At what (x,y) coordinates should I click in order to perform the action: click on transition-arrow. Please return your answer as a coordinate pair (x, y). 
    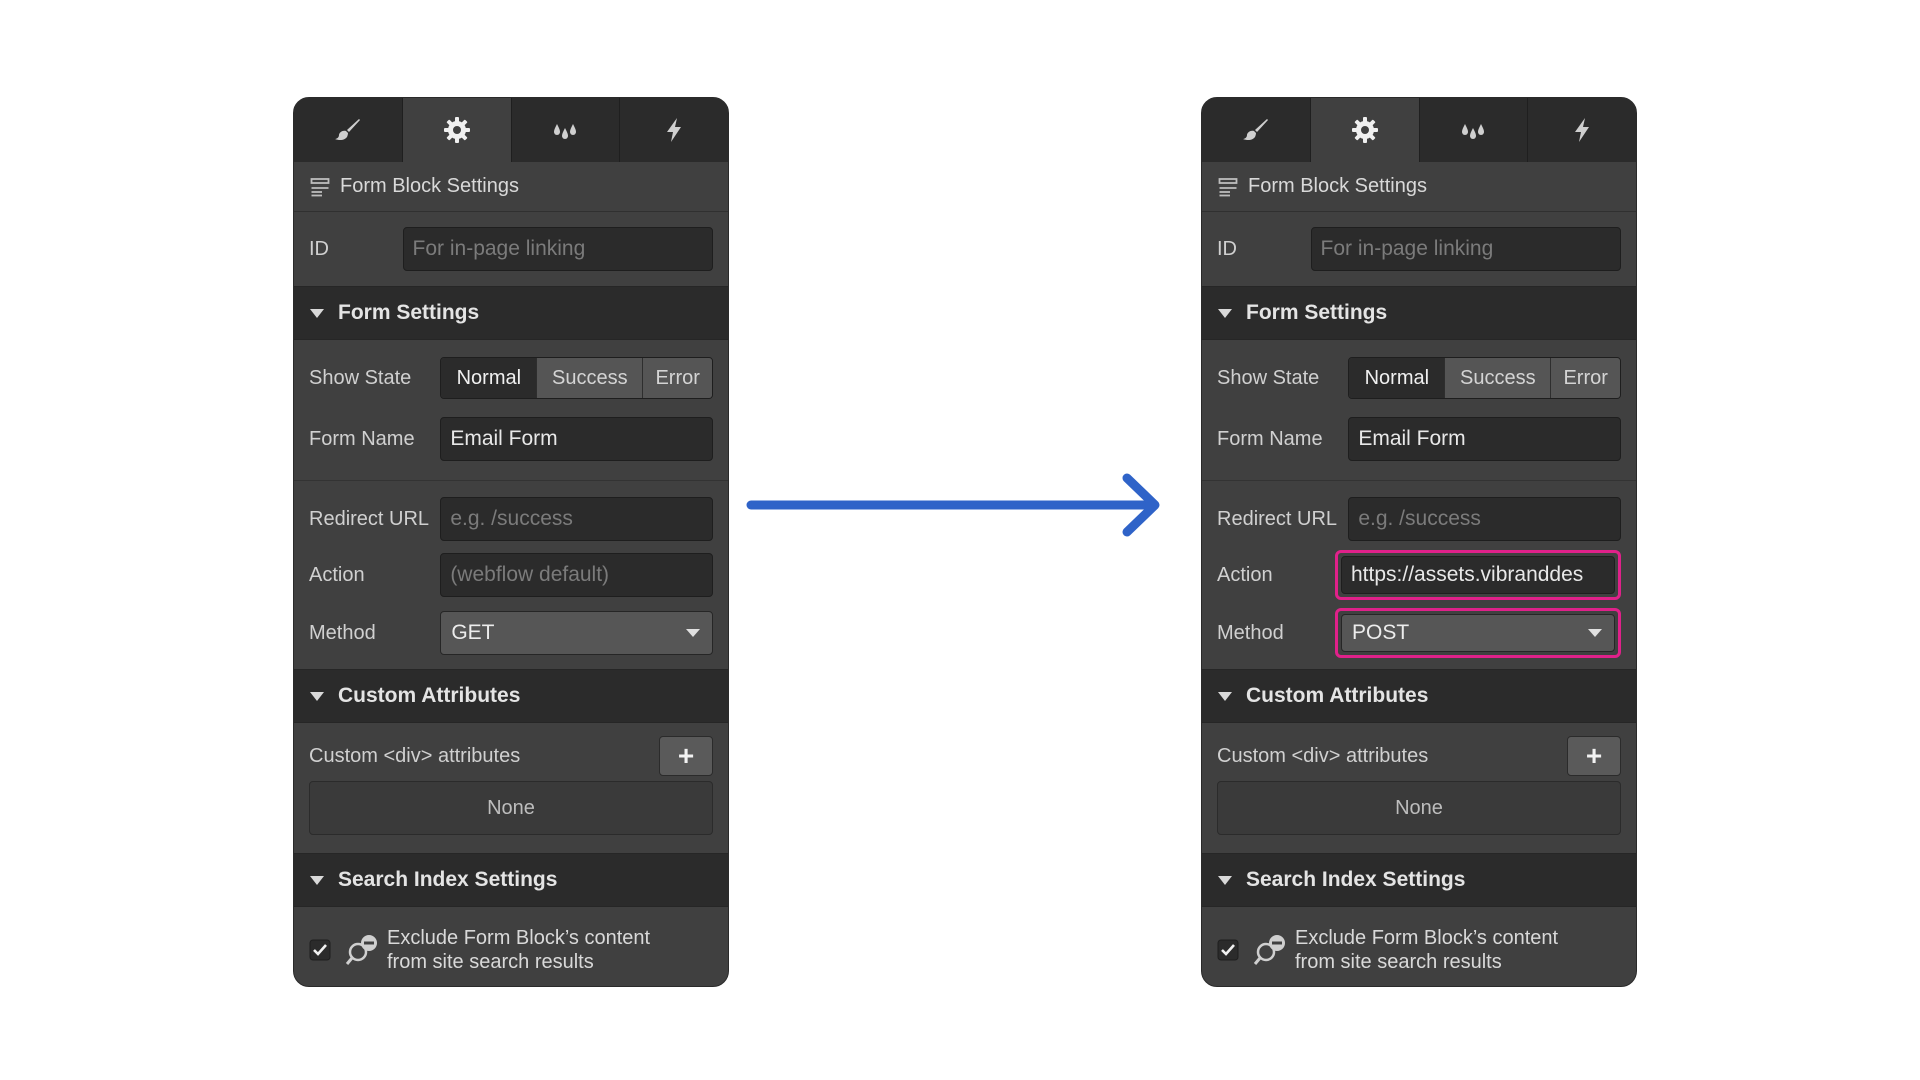
    Looking at the image, I should click on (953, 505).